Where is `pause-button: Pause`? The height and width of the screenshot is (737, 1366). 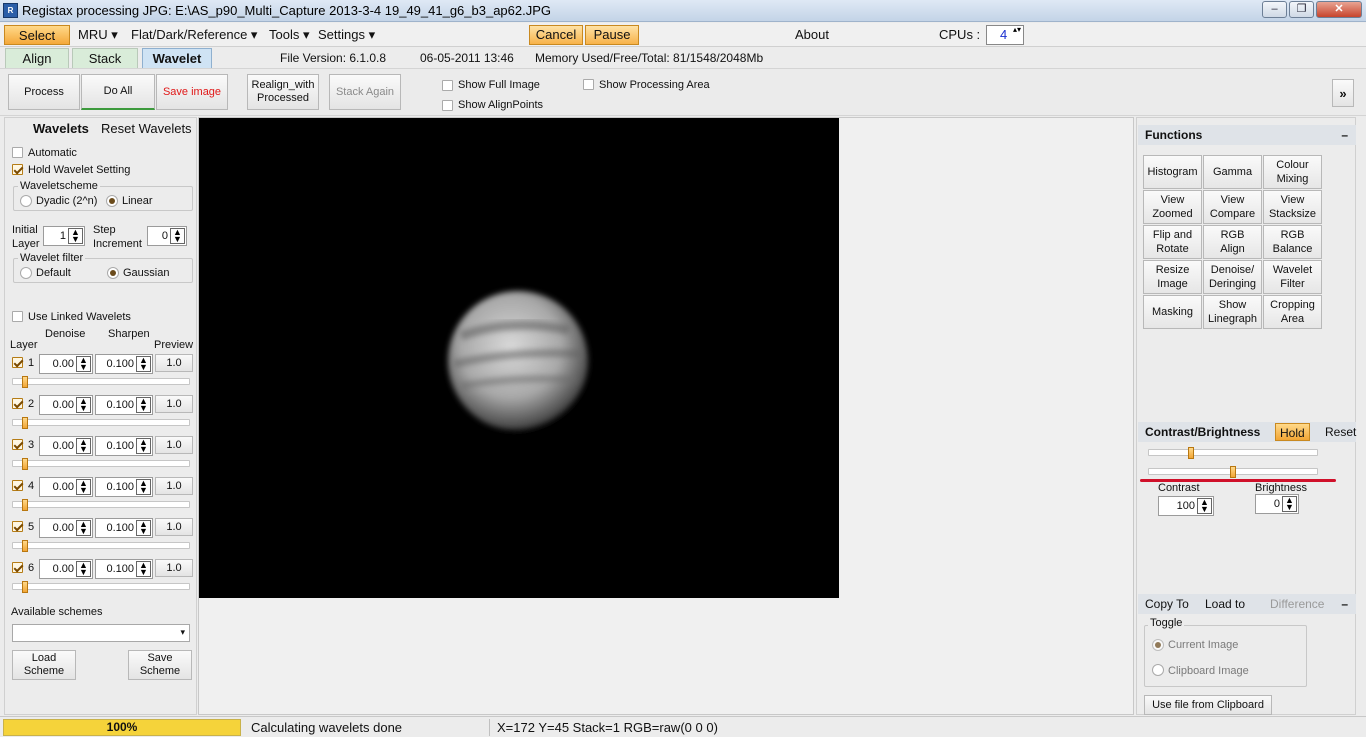 pause-button: Pause is located at coordinates (612, 35).